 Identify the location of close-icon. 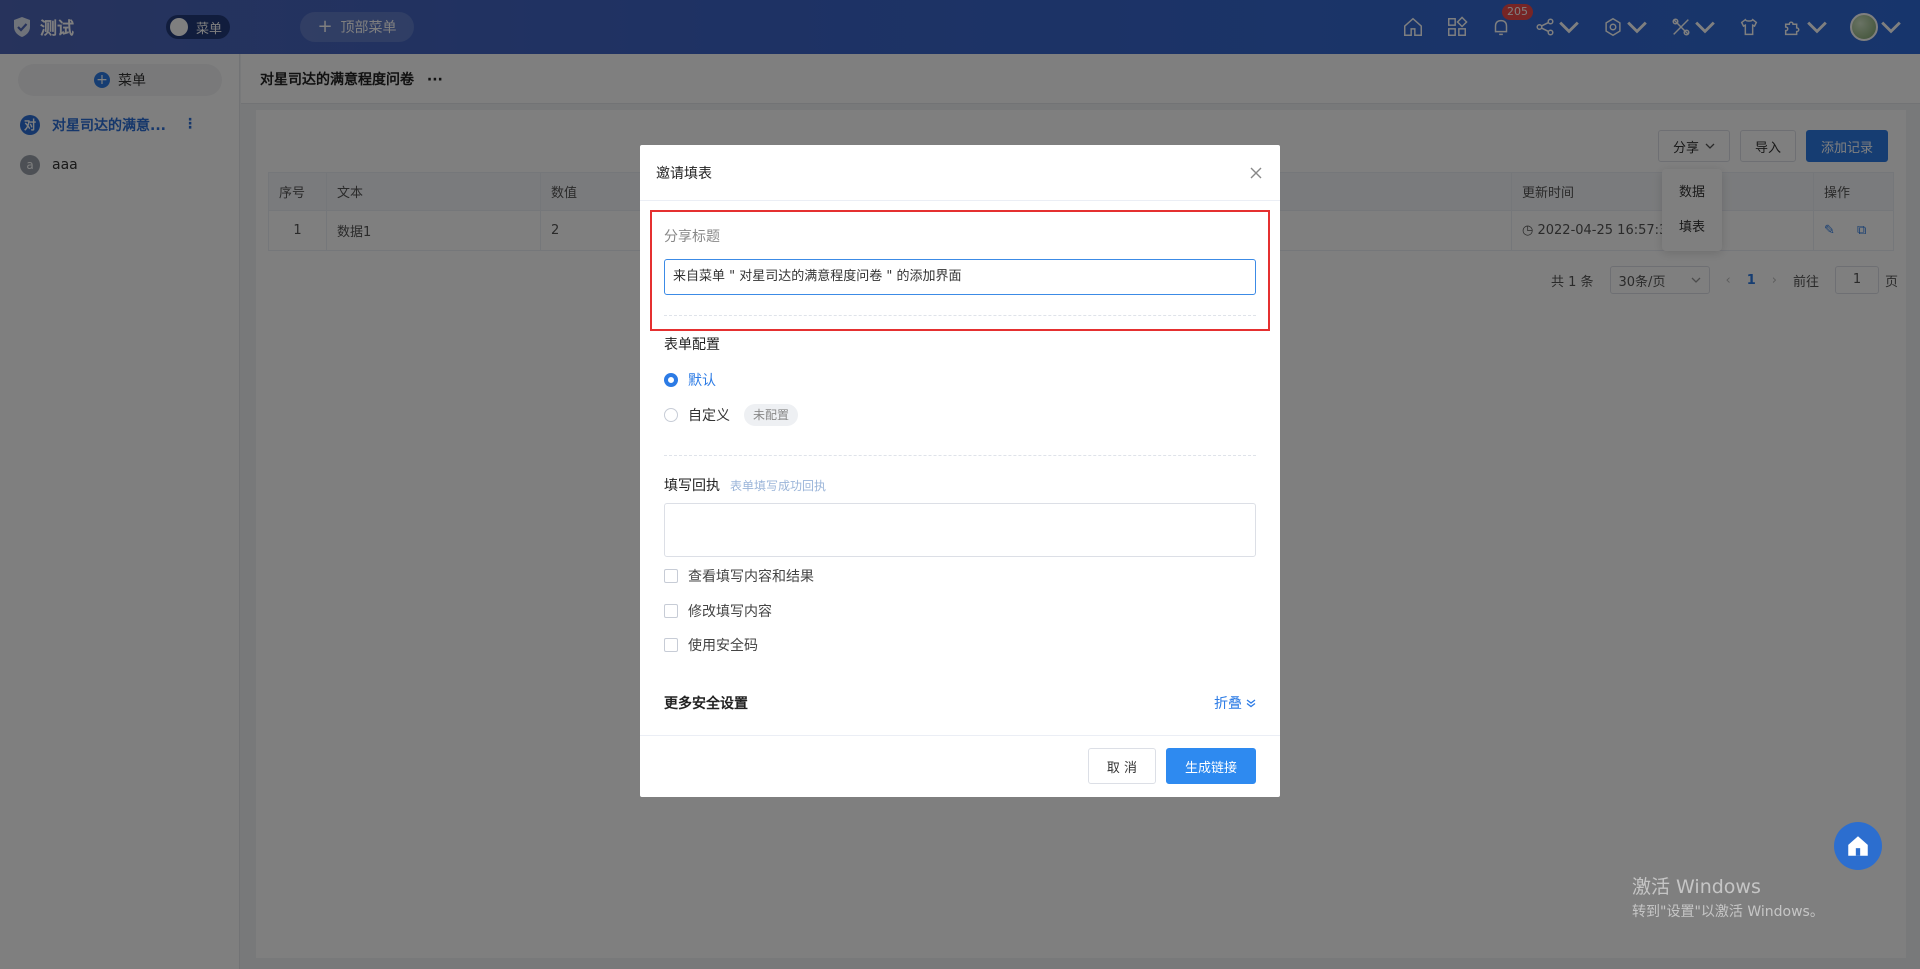
(1256, 173).